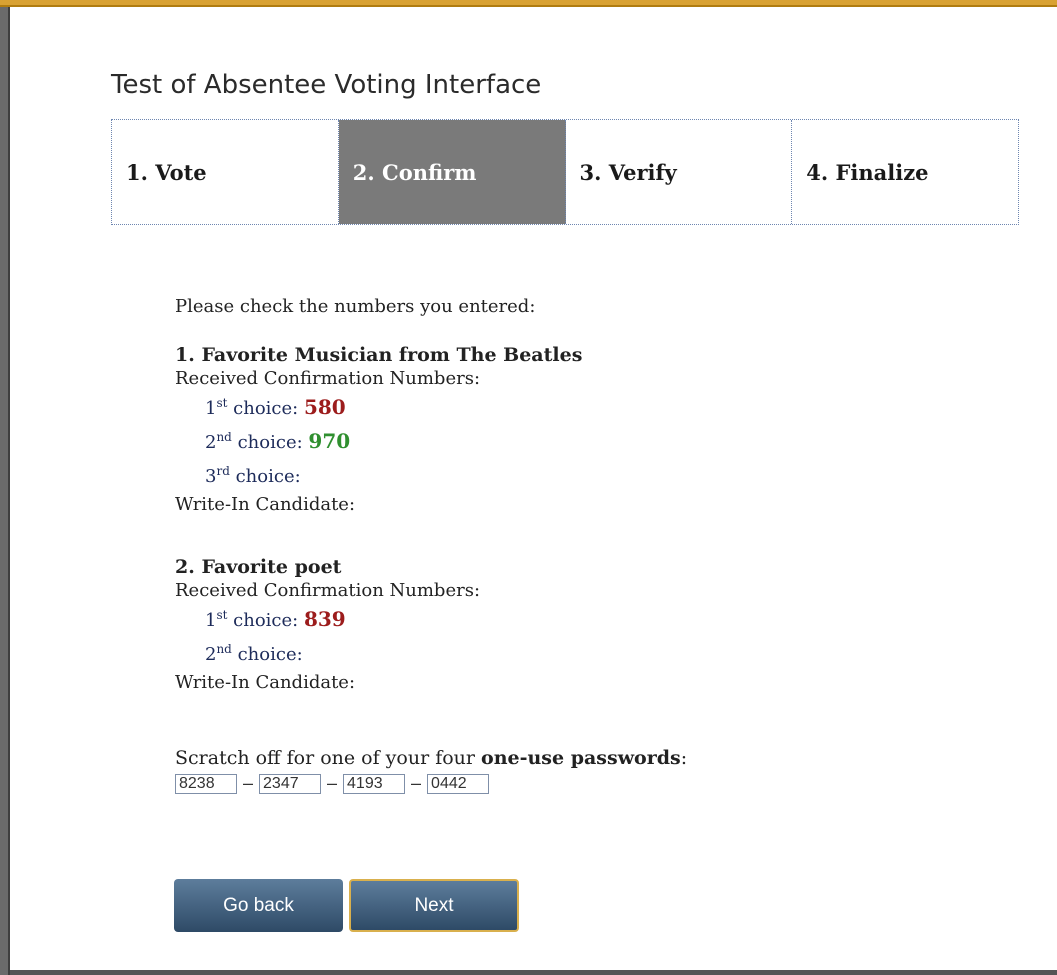 This screenshot has width=1057, height=975. I want to click on confirmation-number: 839, so click(324, 619).